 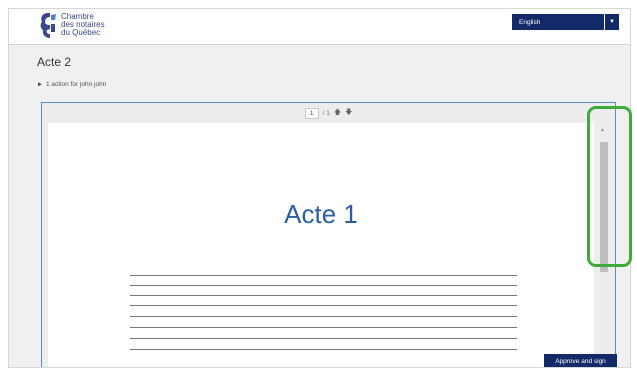 I want to click on logo: Chambre des notaires du Québec, so click(x=71, y=26).